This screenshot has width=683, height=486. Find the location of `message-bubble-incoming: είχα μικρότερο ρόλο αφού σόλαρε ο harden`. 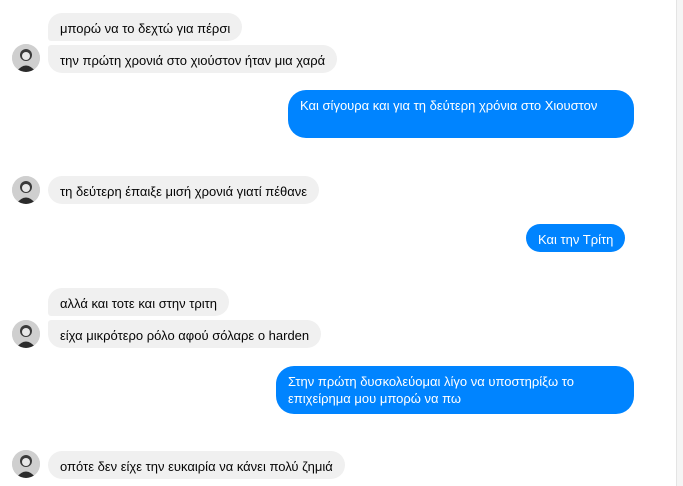

message-bubble-incoming: είχα μικρότερο ρόλο αφού σόλαρε ο harden is located at coordinates (185, 334).